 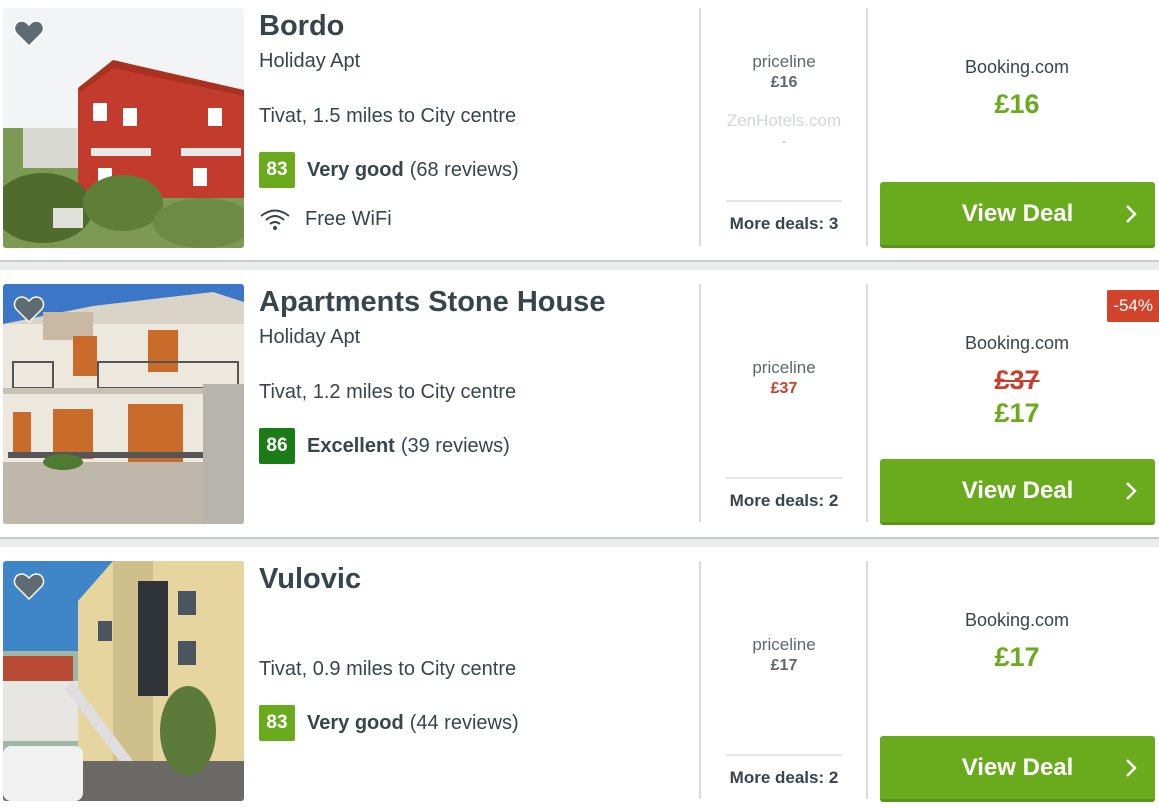 I want to click on hotel-location: Tivat, 1.2 miles to City centre, so click(x=388, y=392).